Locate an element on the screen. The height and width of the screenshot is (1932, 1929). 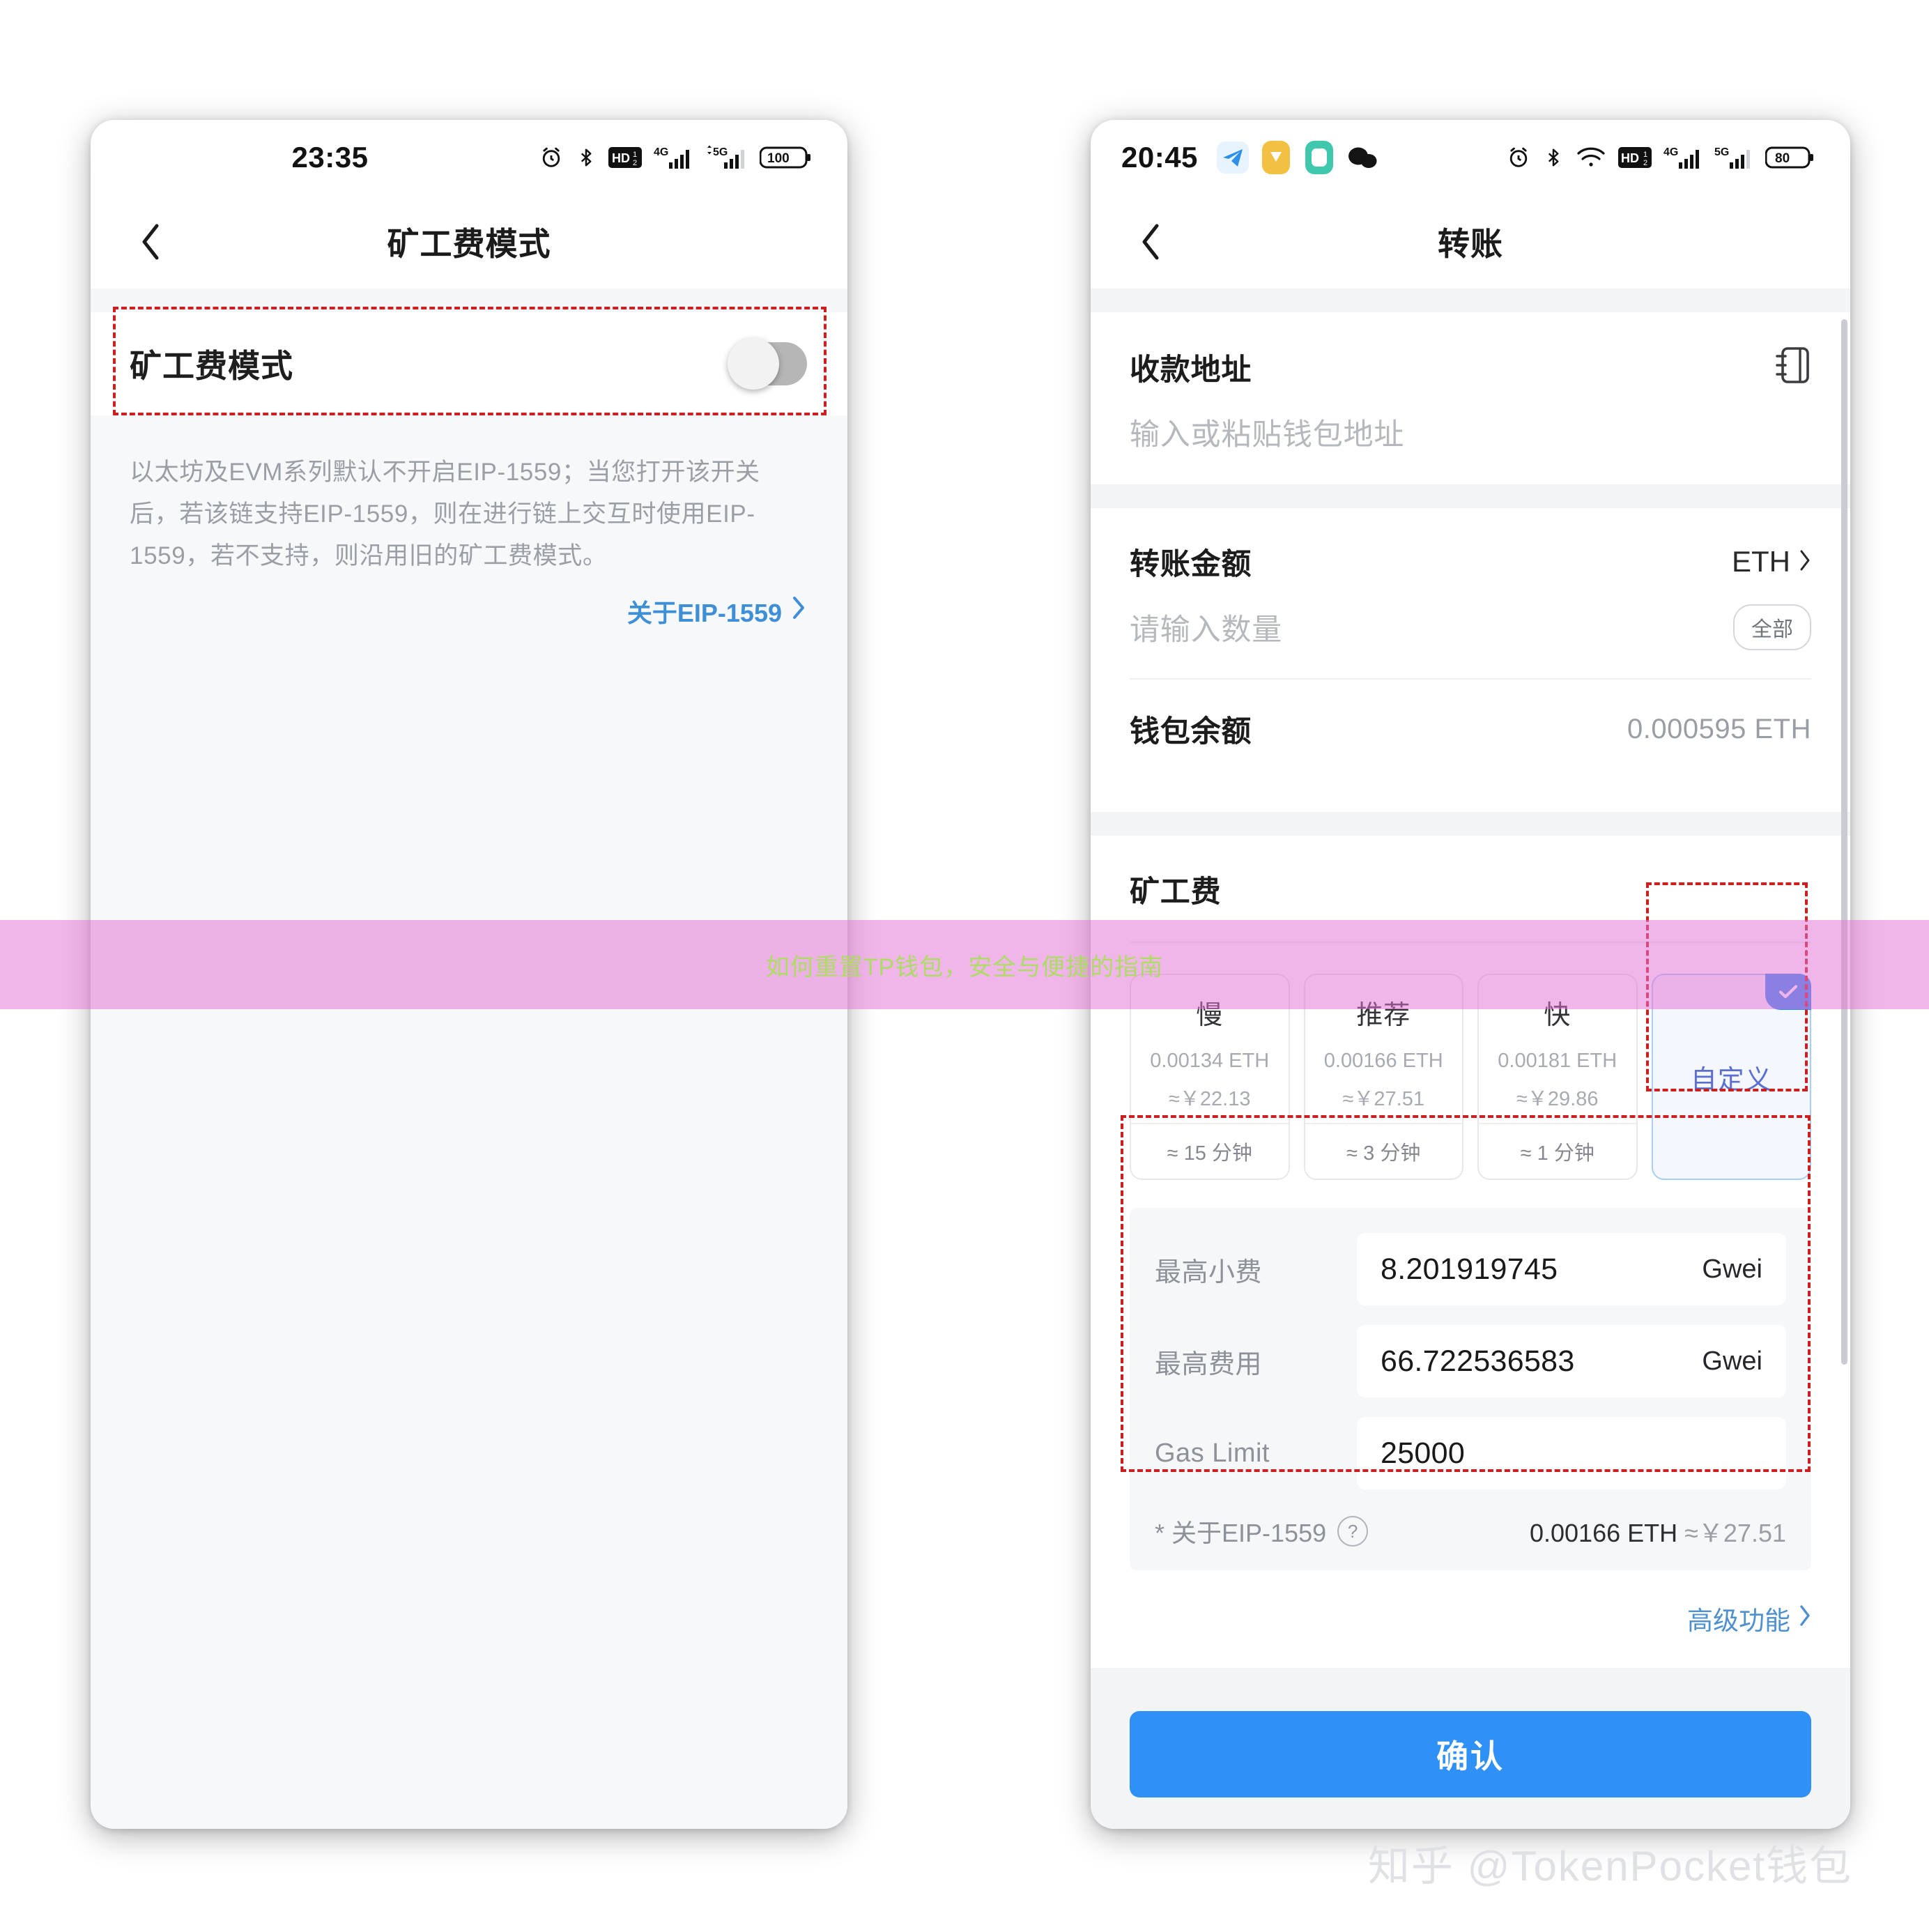
confirm-button-zone: 确认 is located at coordinates (1470, 1748).